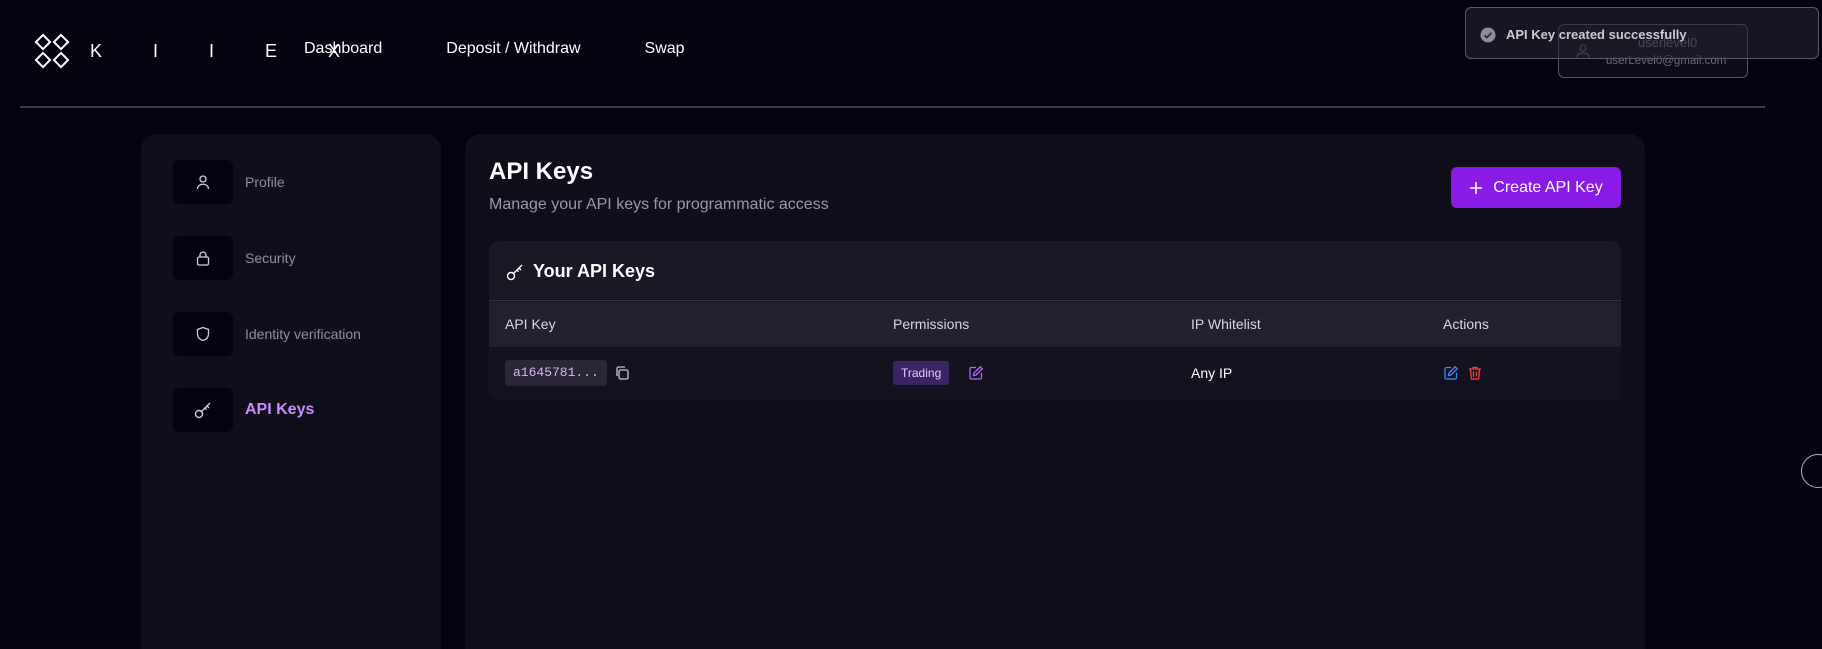 This screenshot has height=649, width=1822. I want to click on kiiex-logo-icon, so click(52, 51).